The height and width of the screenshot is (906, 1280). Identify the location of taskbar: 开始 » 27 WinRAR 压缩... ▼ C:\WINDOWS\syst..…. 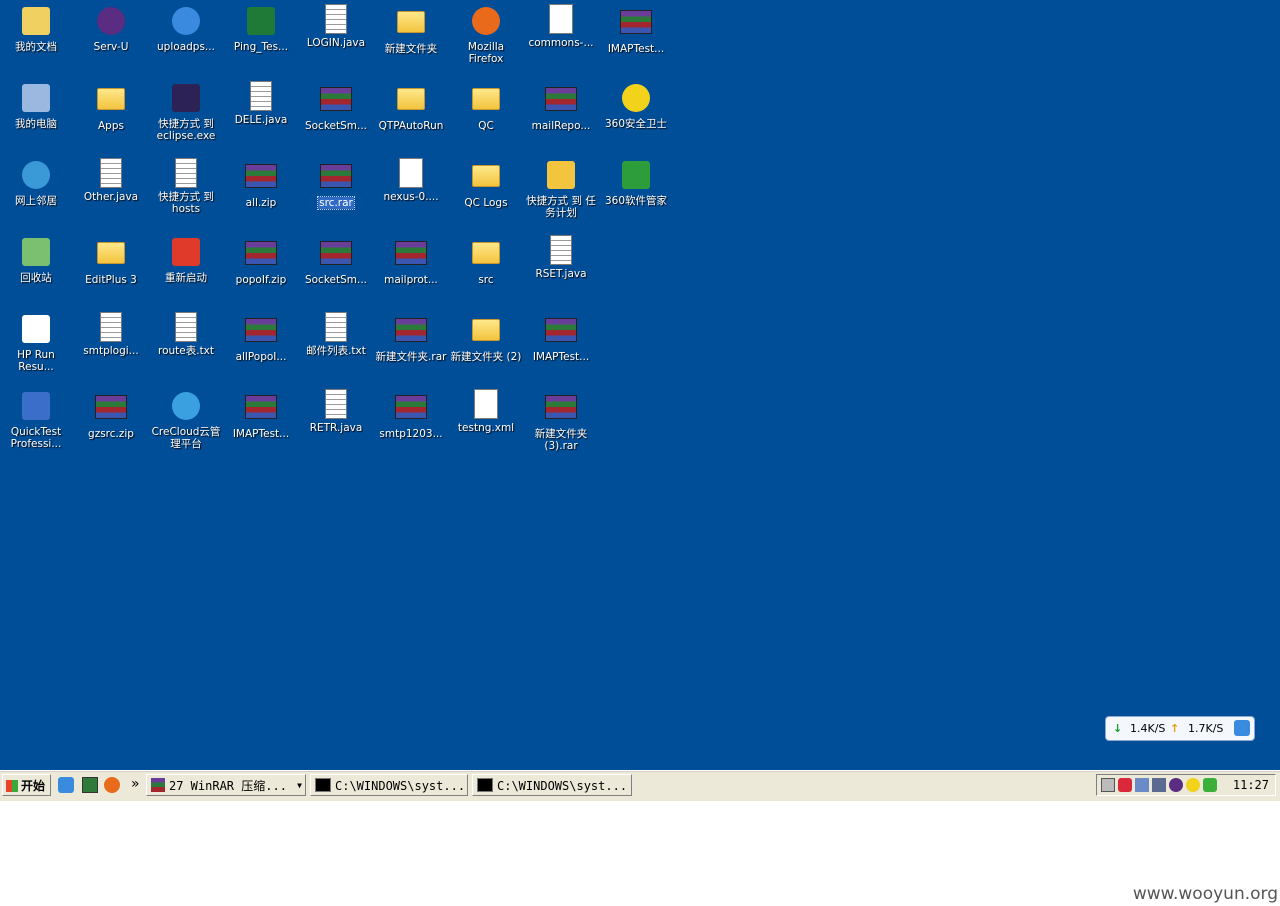
(640, 785).